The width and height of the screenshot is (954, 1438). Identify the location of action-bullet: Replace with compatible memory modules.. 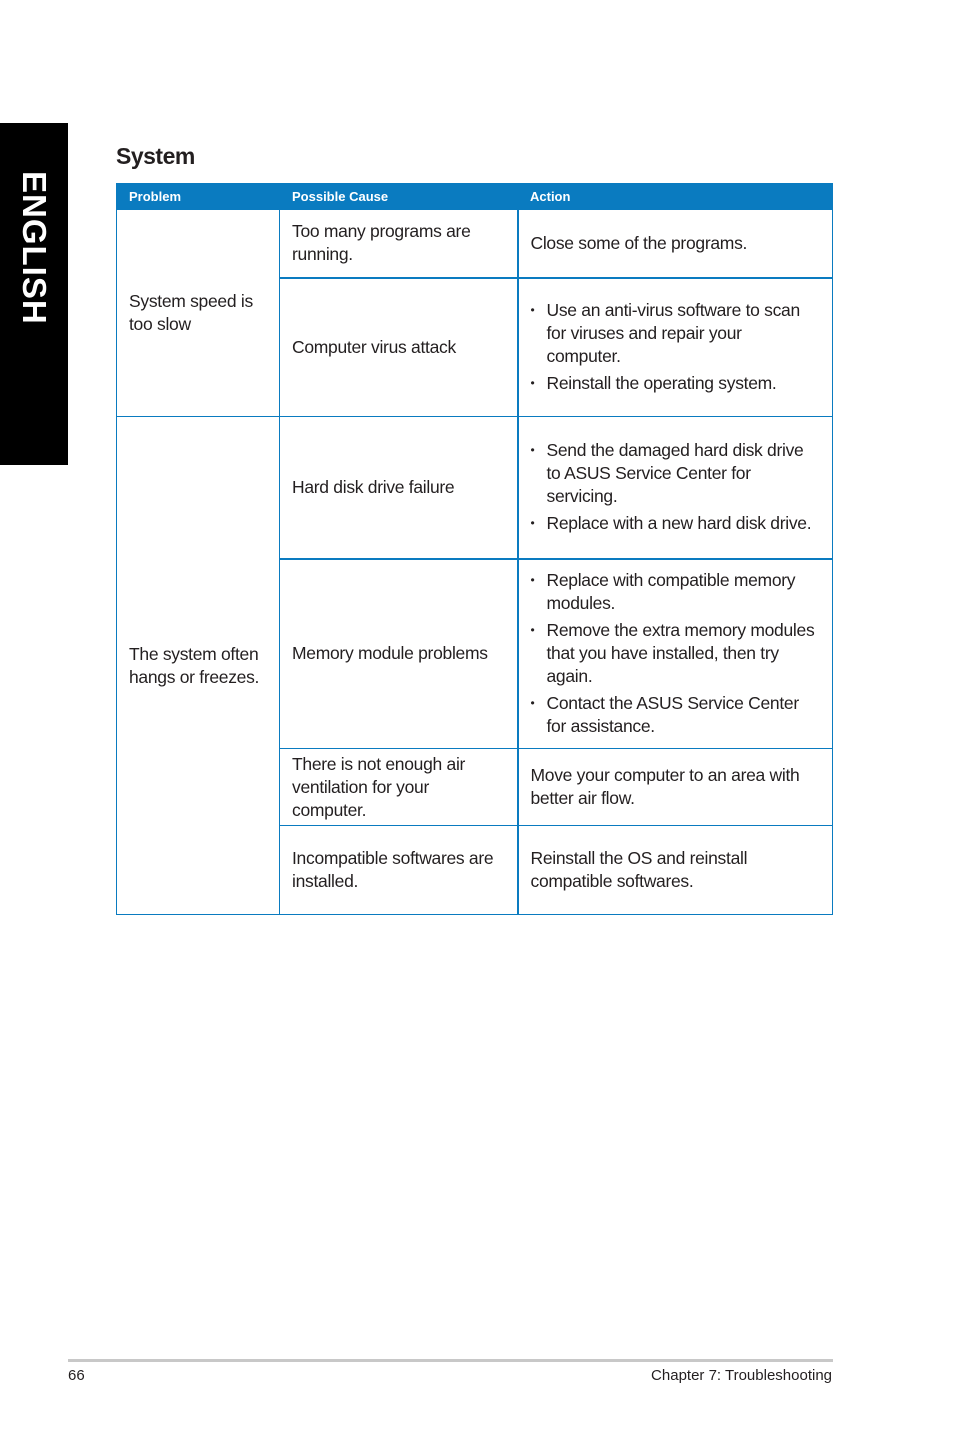
(676, 592).